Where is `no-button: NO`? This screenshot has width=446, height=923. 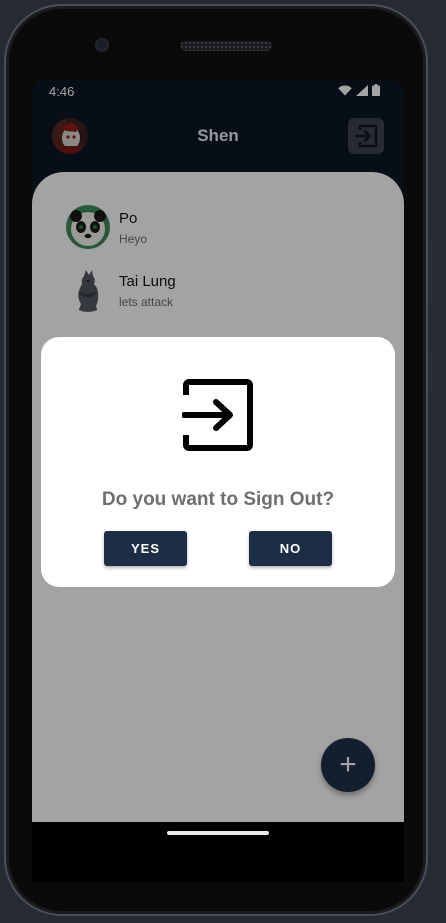
no-button: NO is located at coordinates (290, 548).